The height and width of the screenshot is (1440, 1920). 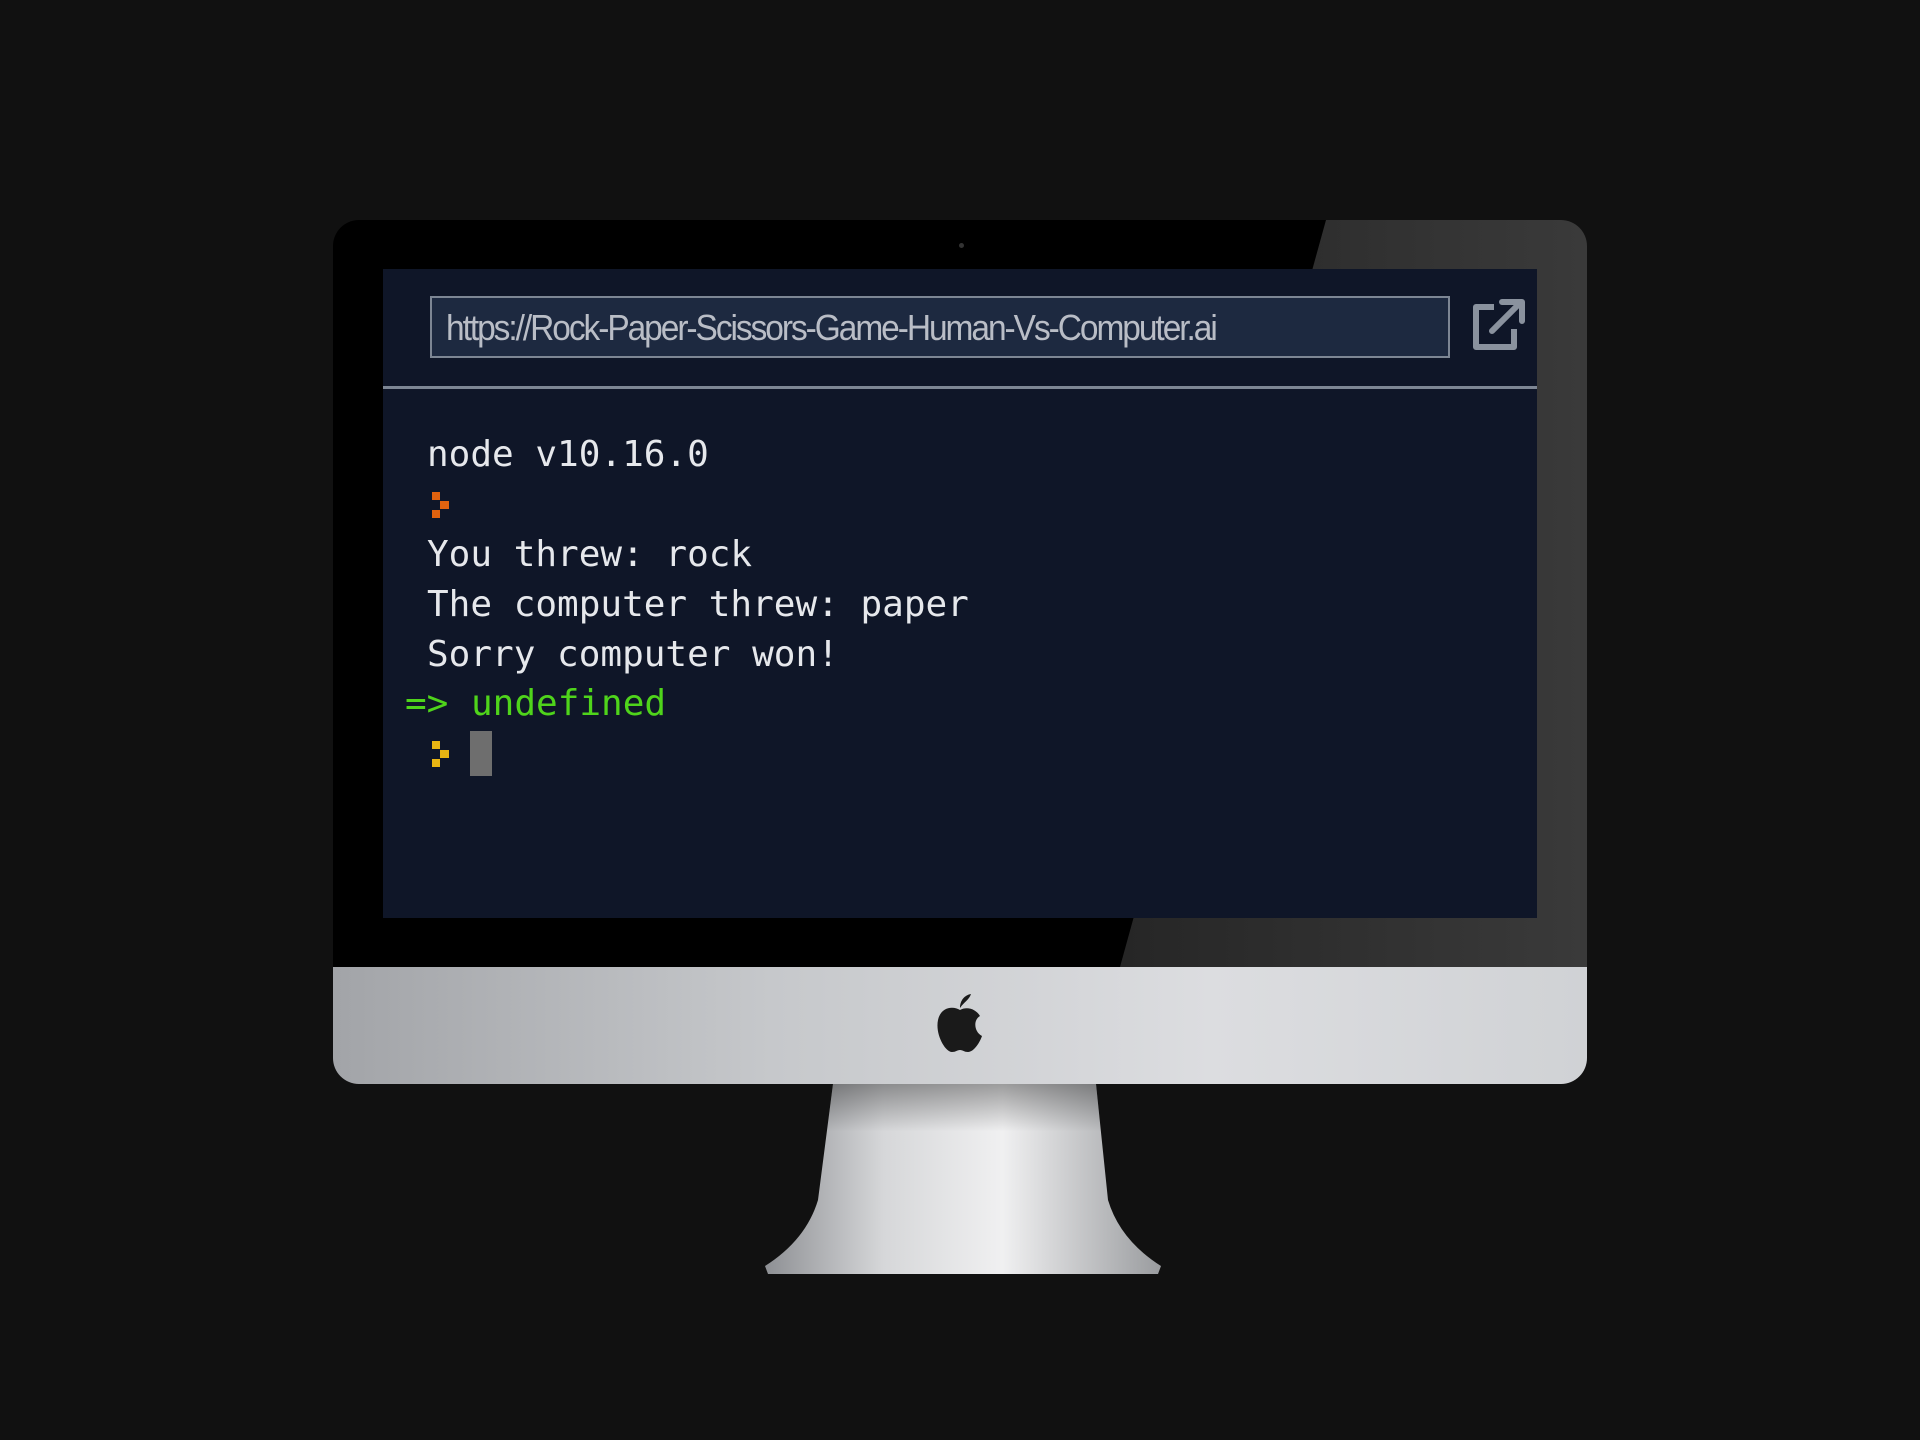 What do you see at coordinates (633, 654) in the screenshot?
I see `output-line: Sorry computer won!` at bounding box center [633, 654].